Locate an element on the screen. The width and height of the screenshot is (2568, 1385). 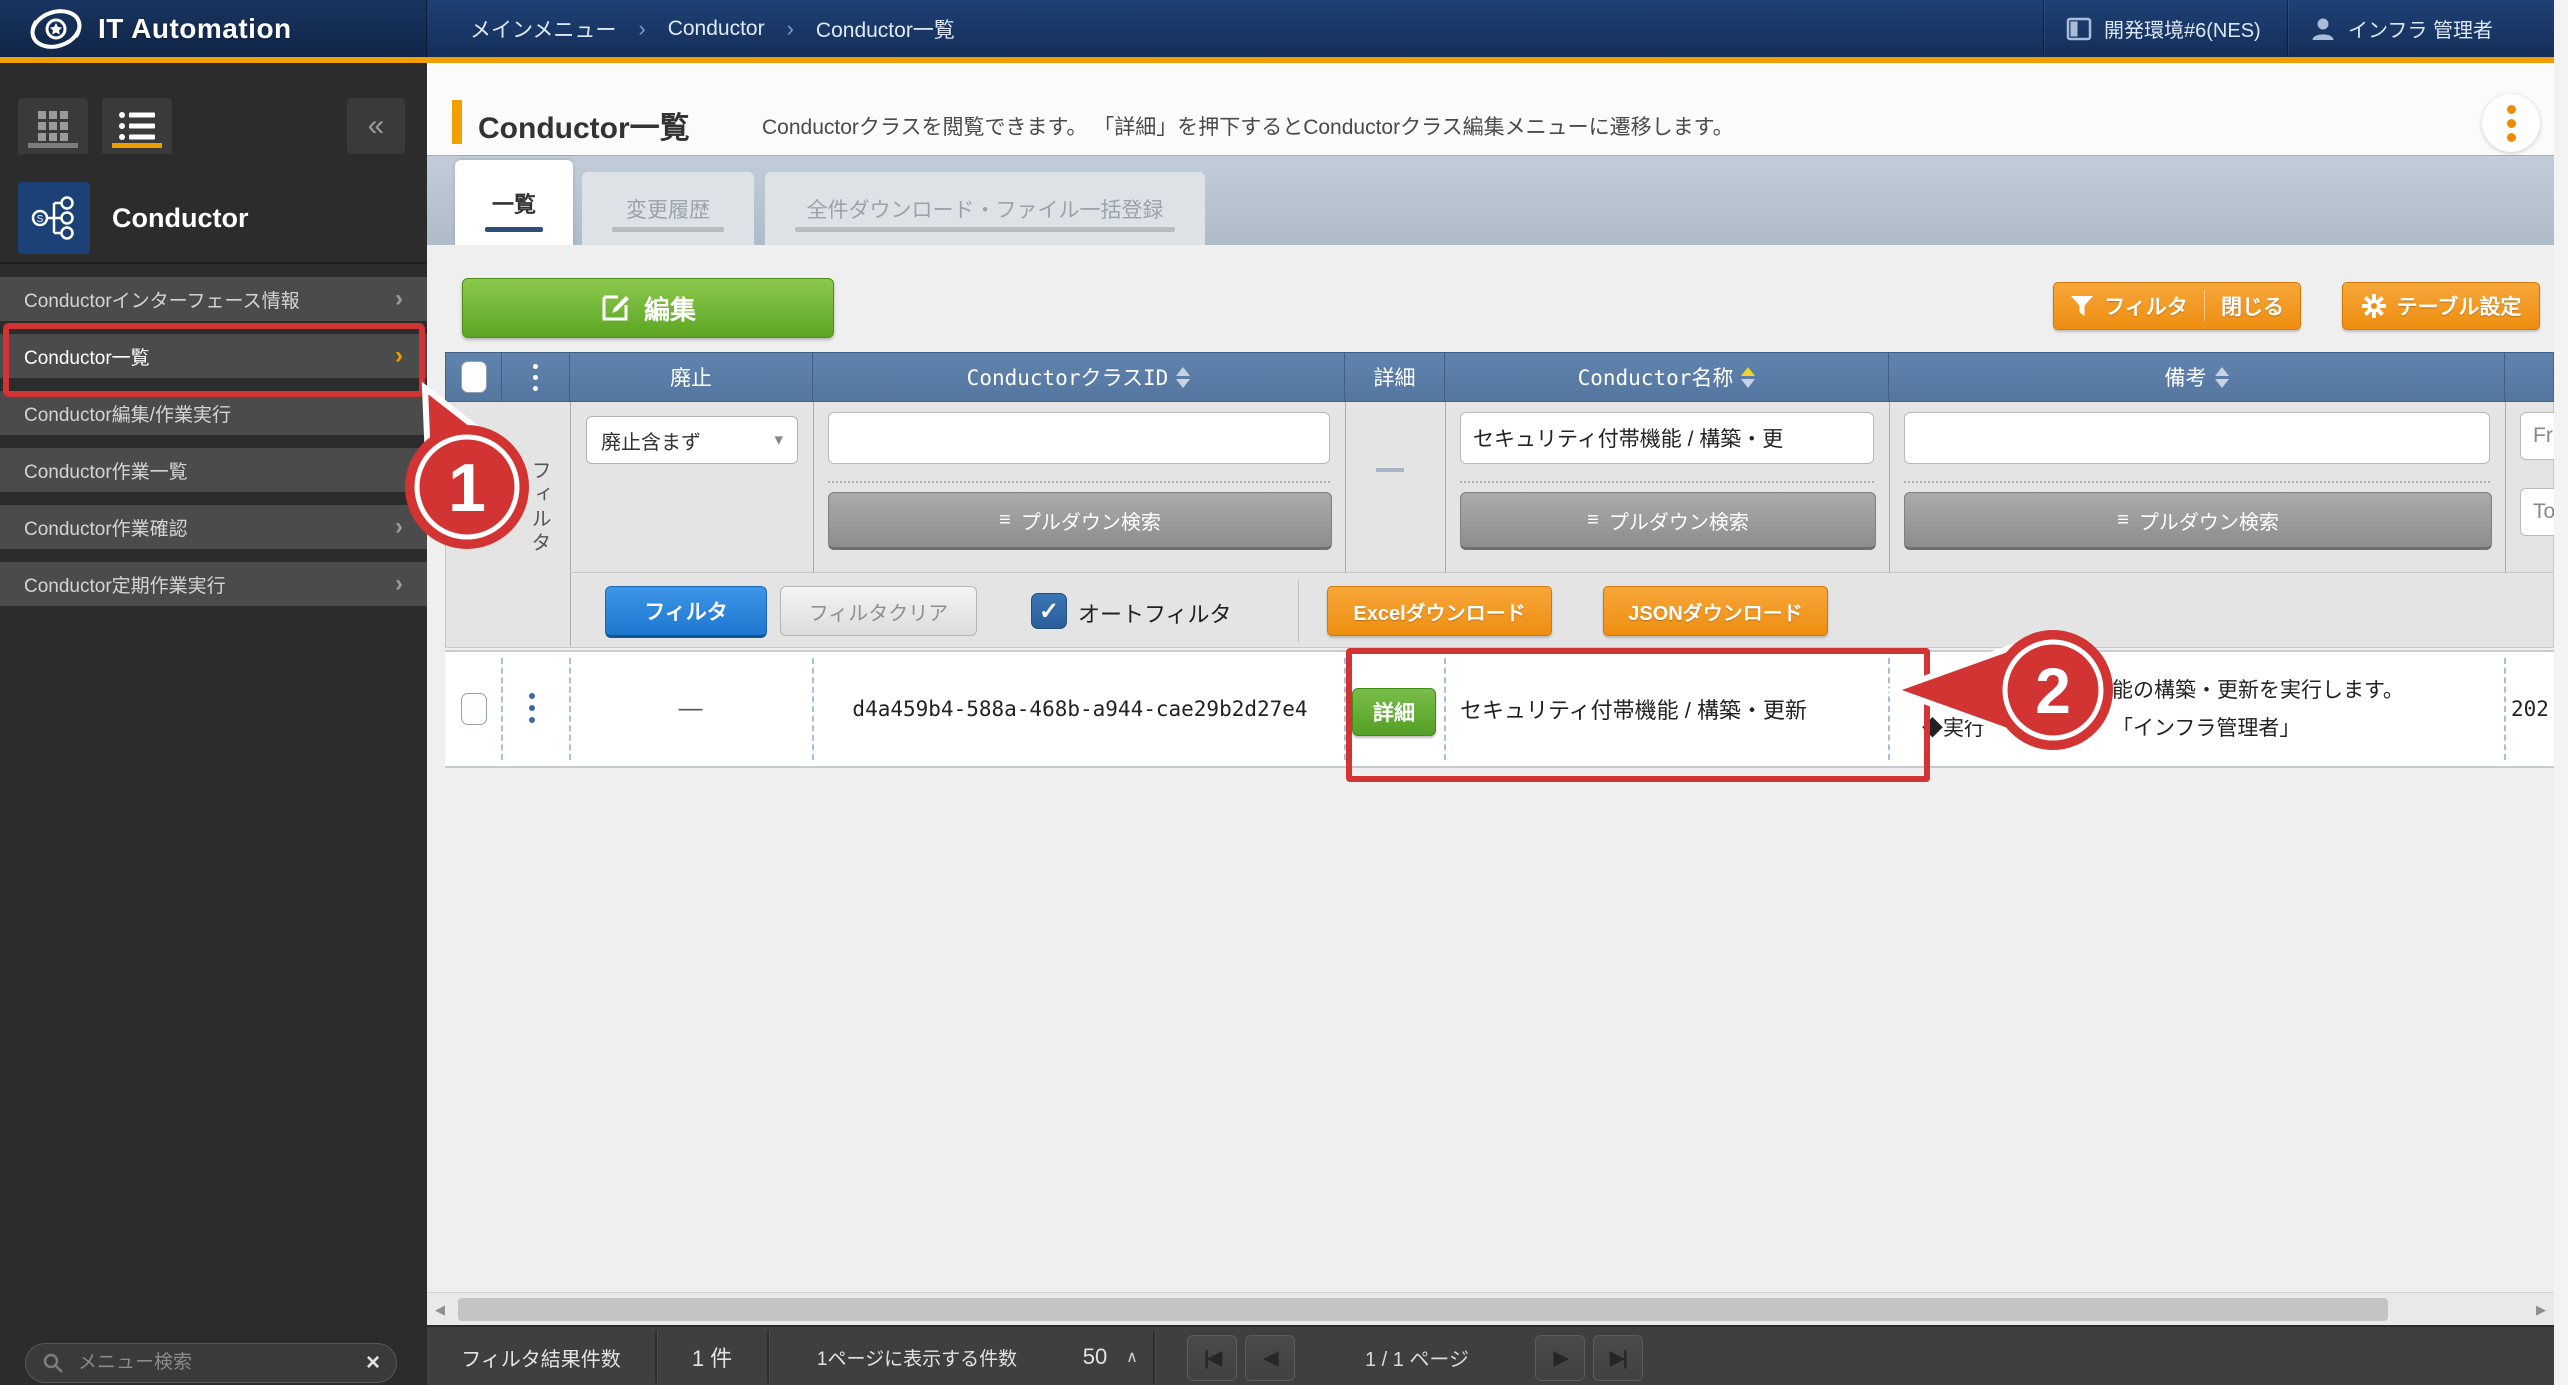
sidebar-item-label: Conductor編集/作業実行 is located at coordinates (127, 415).